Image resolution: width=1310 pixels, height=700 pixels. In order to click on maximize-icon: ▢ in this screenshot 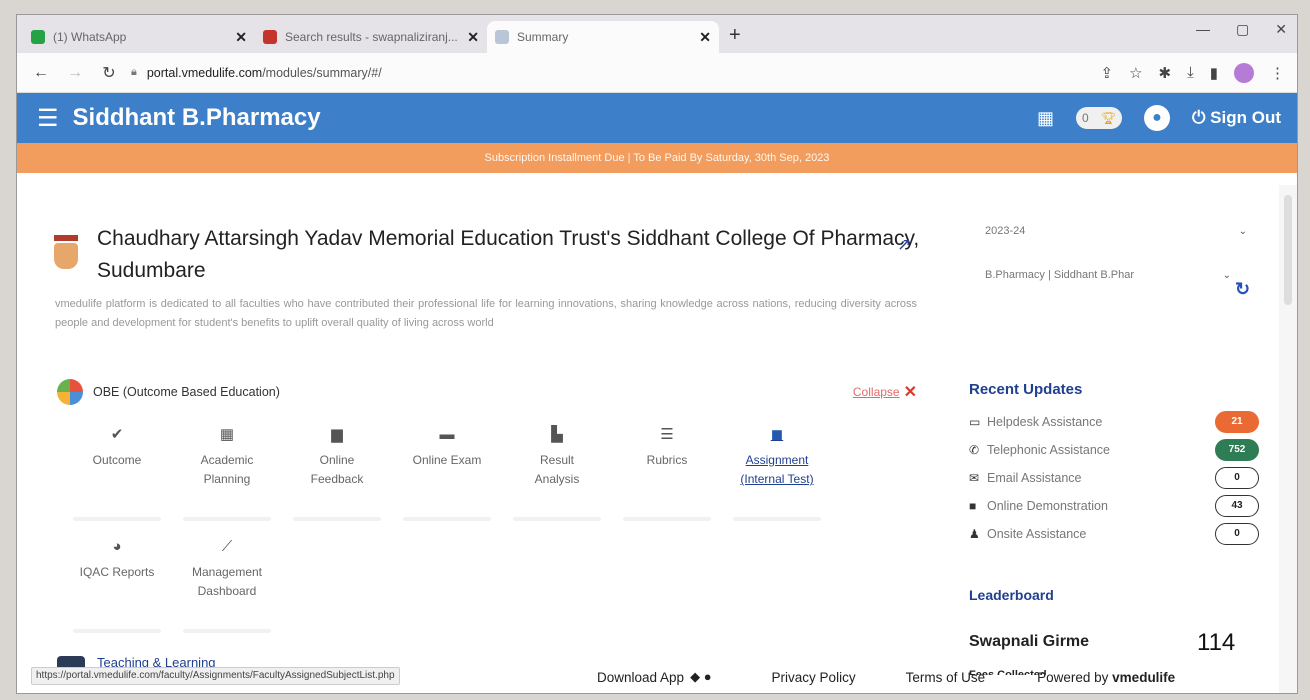, I will do `click(1242, 29)`.